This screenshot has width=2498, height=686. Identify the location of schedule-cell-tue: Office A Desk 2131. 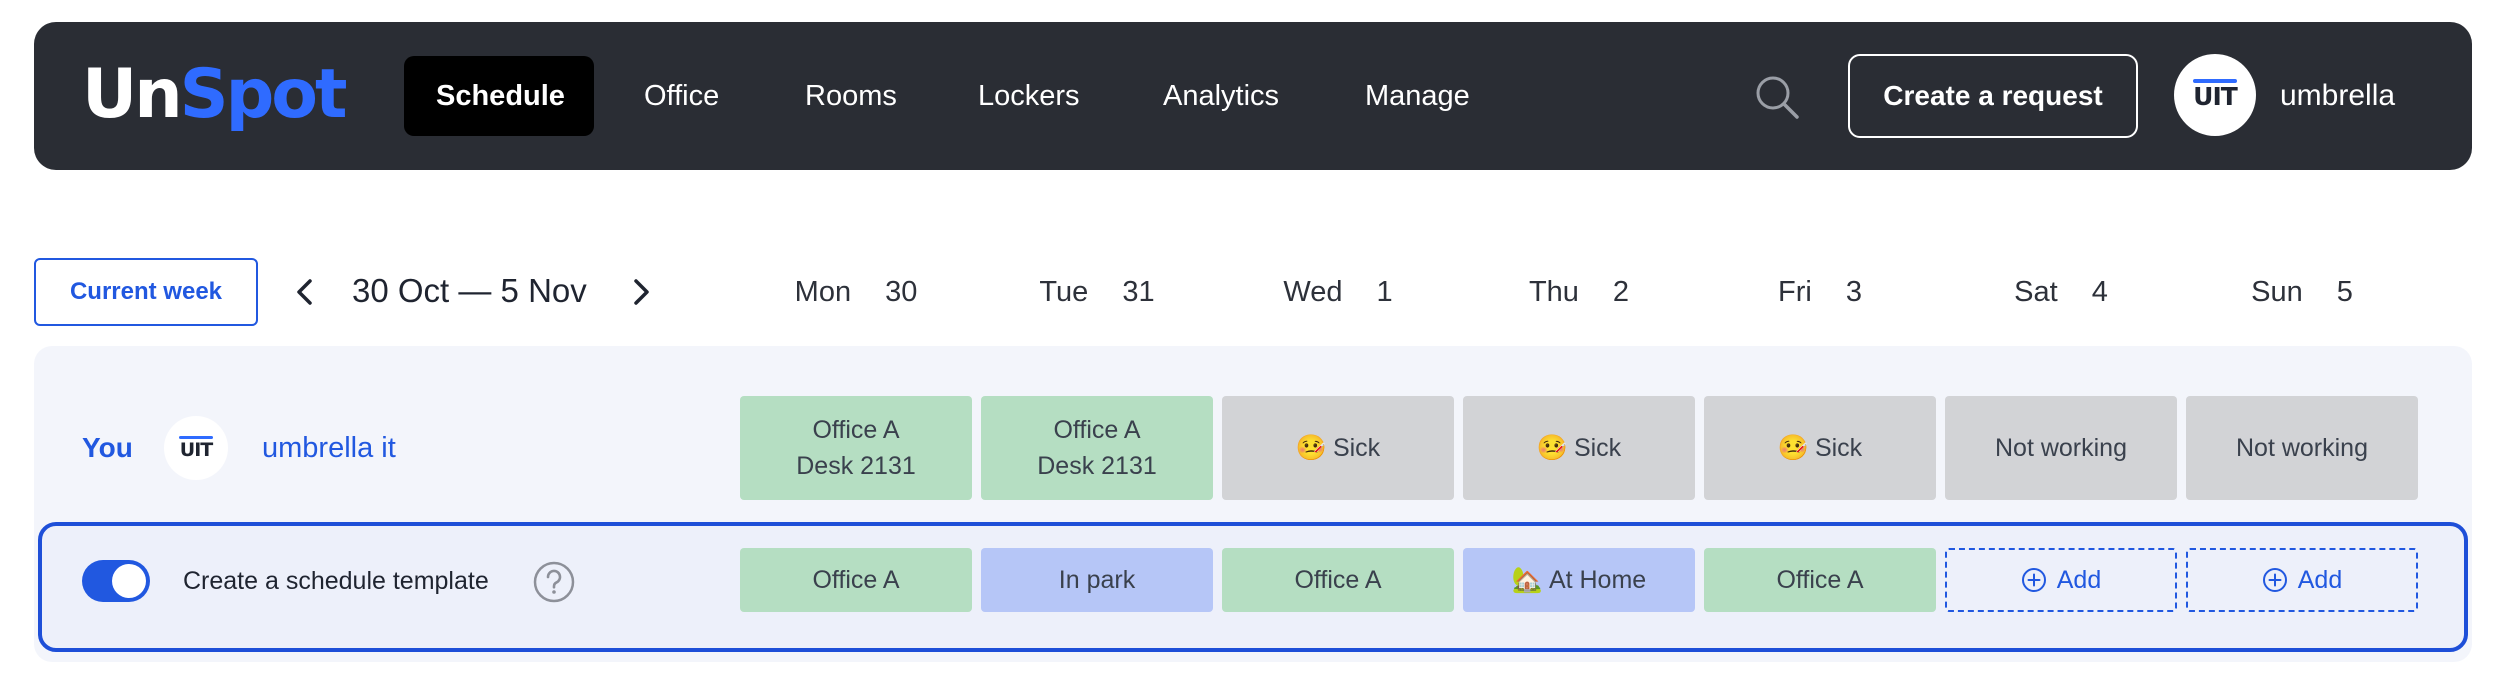
(1097, 448).